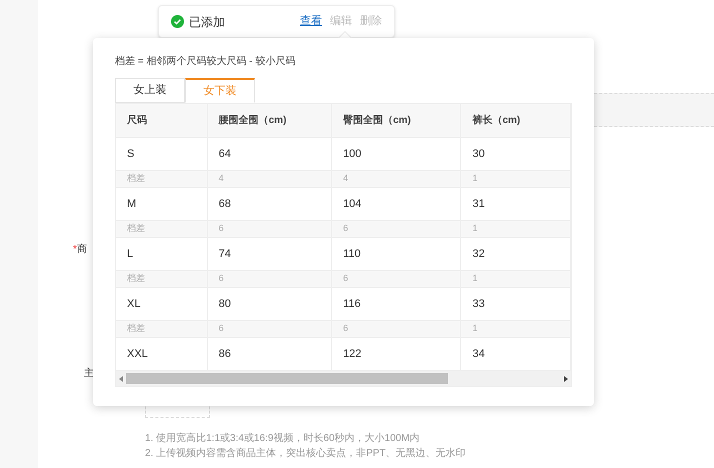 The height and width of the screenshot is (468, 714). I want to click on table-cell-text: 80, so click(224, 304).